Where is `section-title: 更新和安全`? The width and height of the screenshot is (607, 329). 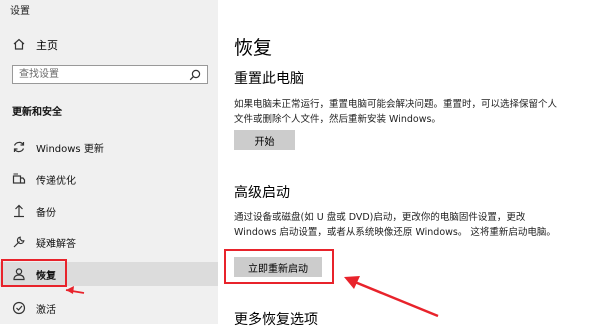 section-title: 更新和安全 is located at coordinates (37, 112).